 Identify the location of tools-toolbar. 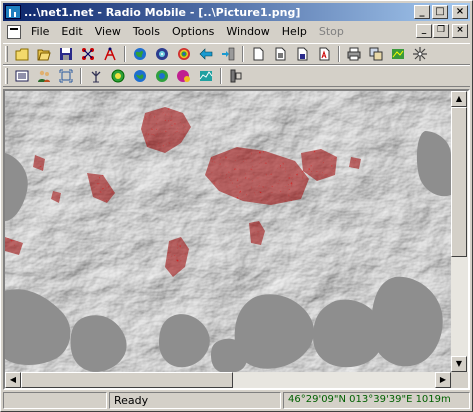
(236, 76).